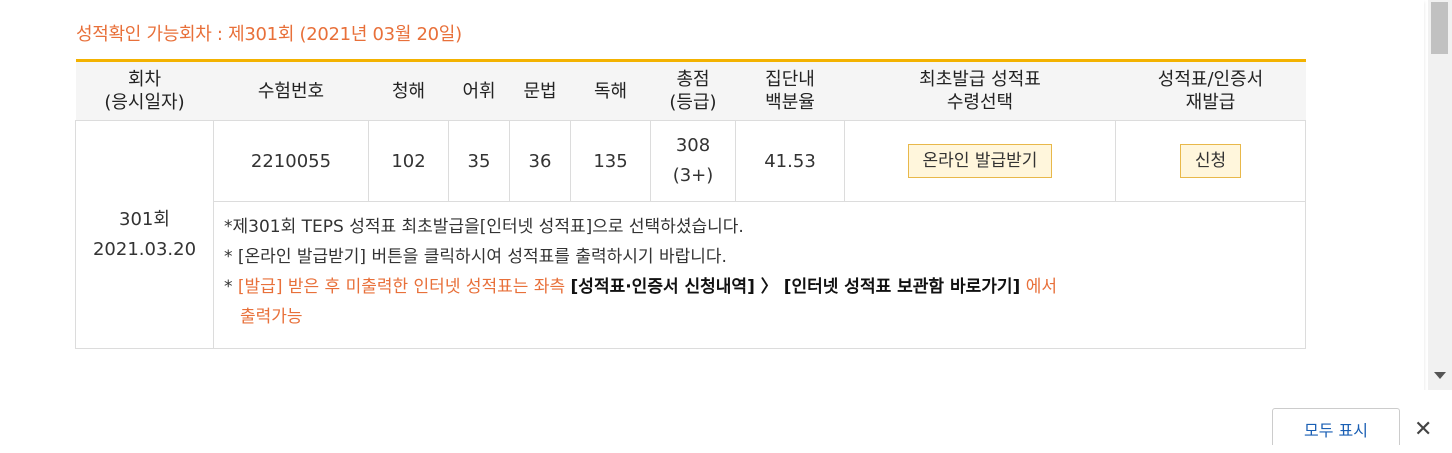  What do you see at coordinates (479, 90) in the screenshot?
I see `header-vocab: 어휘` at bounding box center [479, 90].